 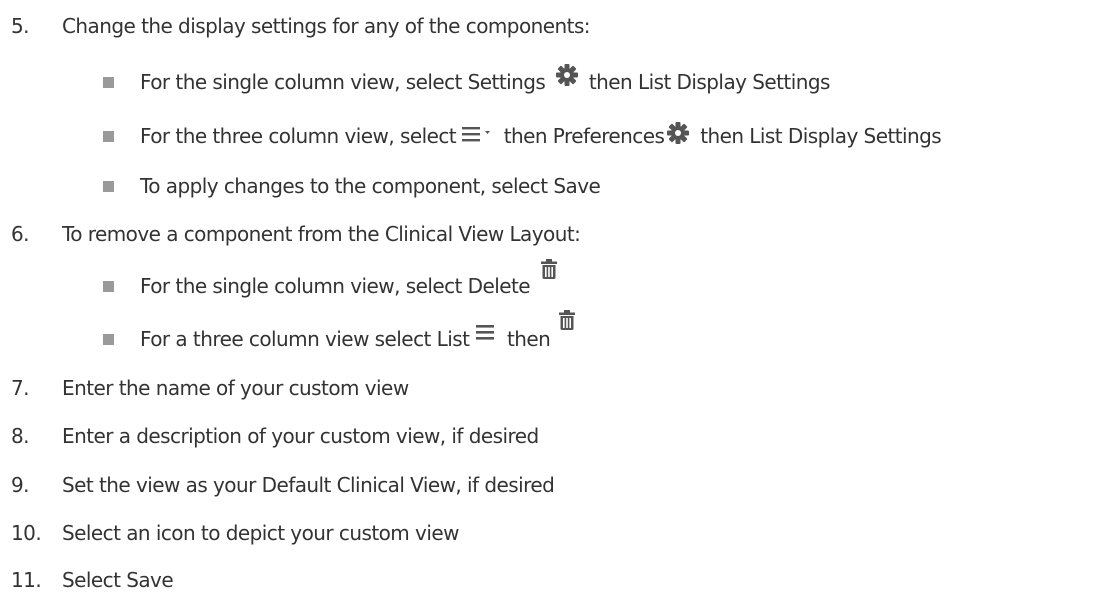 What do you see at coordinates (485, 332) in the screenshot?
I see `menu-icon` at bounding box center [485, 332].